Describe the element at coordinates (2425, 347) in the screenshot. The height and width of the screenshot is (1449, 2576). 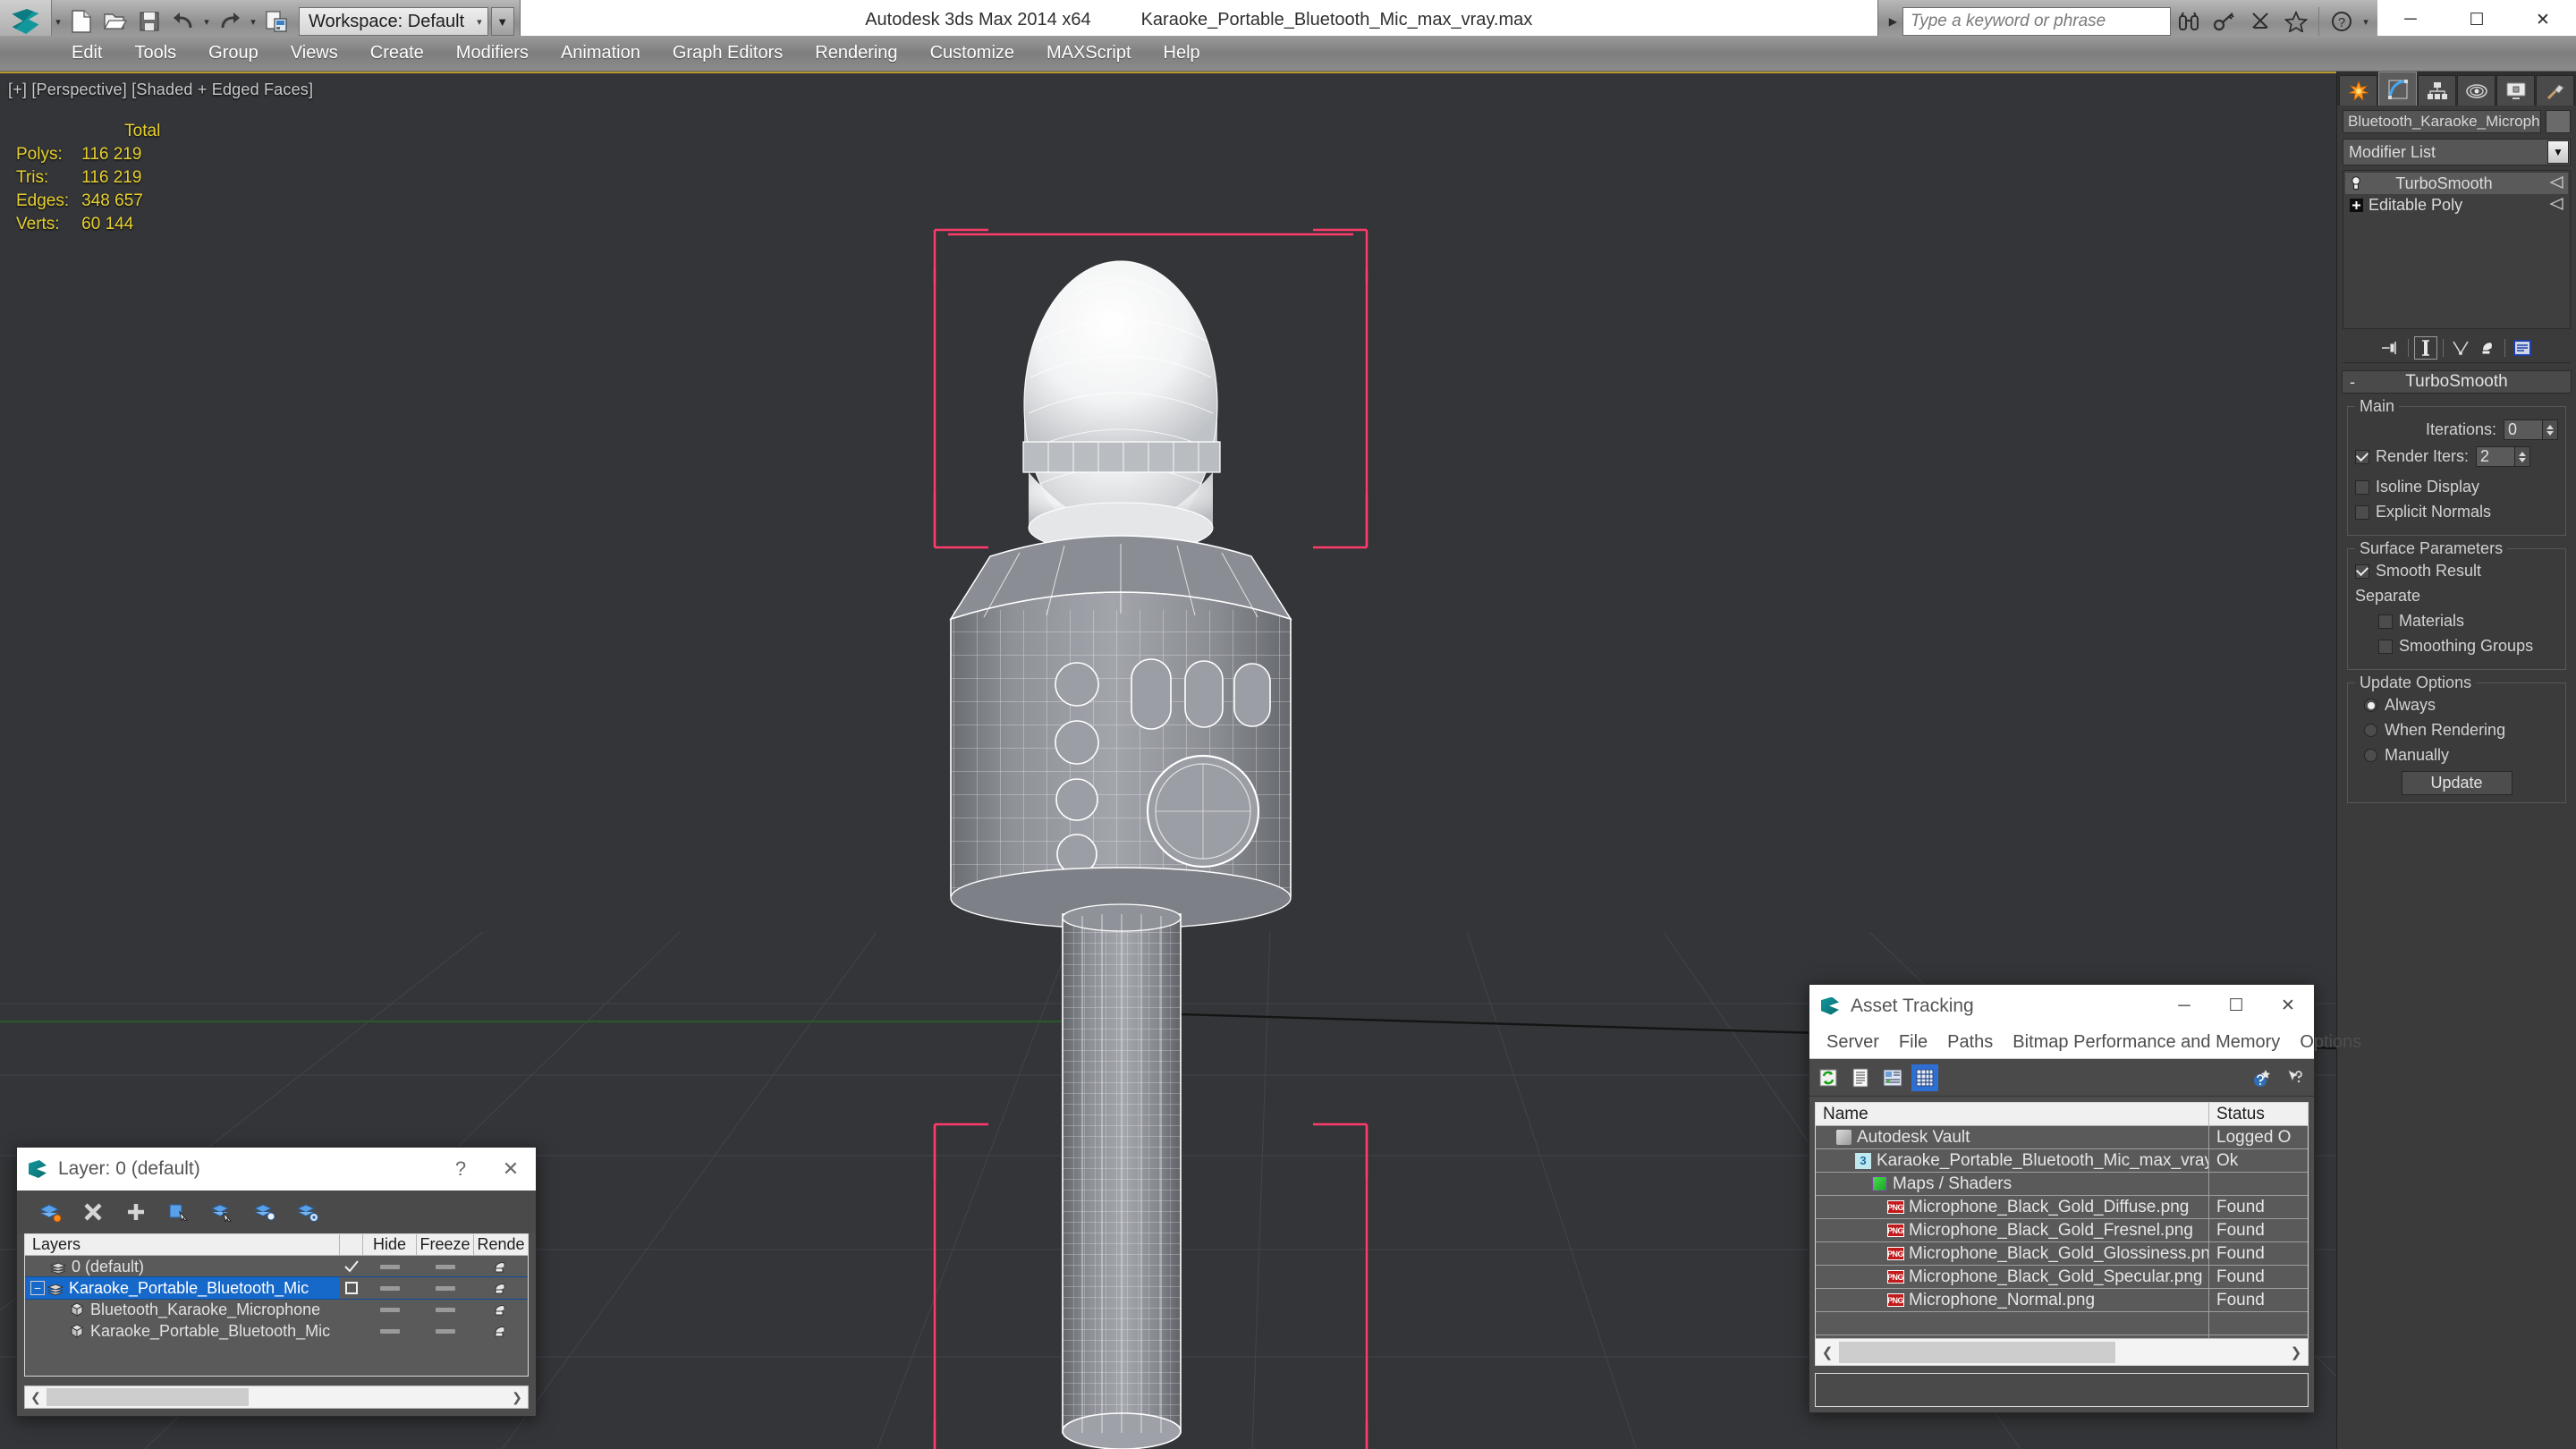
I see `show-end-result-icon` at that location.